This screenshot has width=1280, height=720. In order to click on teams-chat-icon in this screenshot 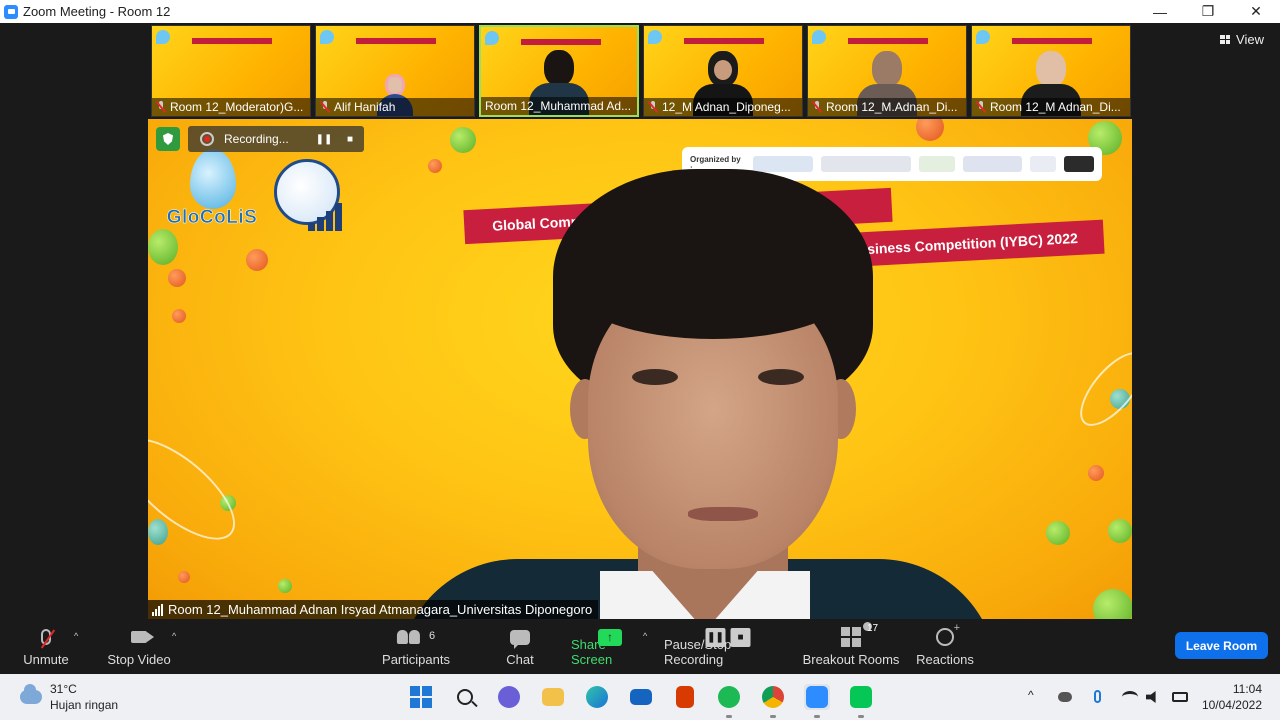, I will do `click(509, 697)`.